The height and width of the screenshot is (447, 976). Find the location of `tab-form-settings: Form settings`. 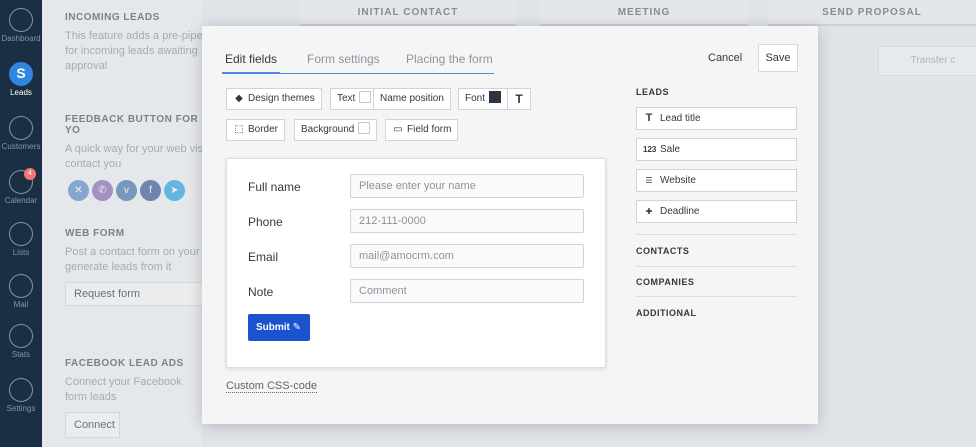

tab-form-settings: Form settings is located at coordinates (343, 59).